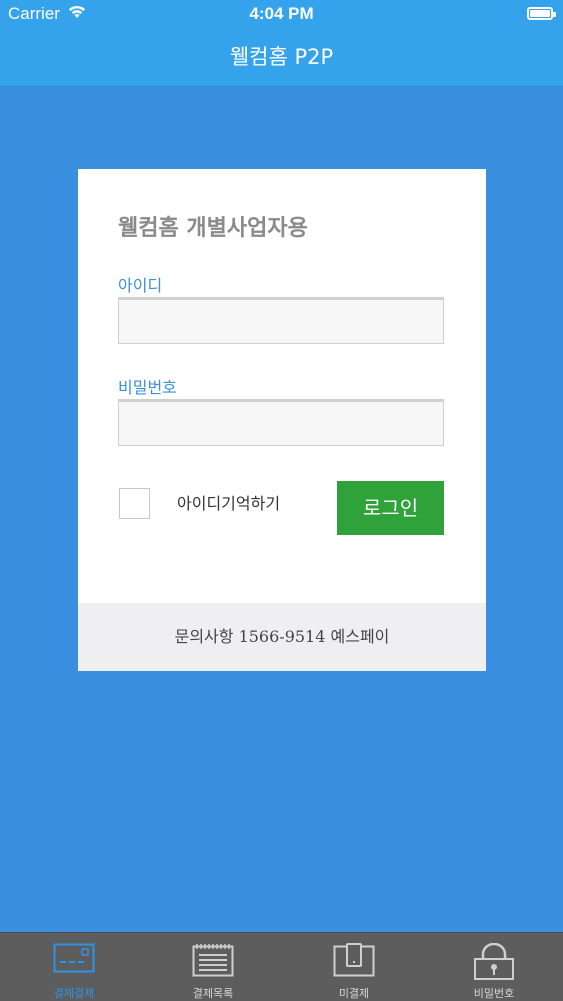  I want to click on status-time: 4:04 PM, so click(281, 13).